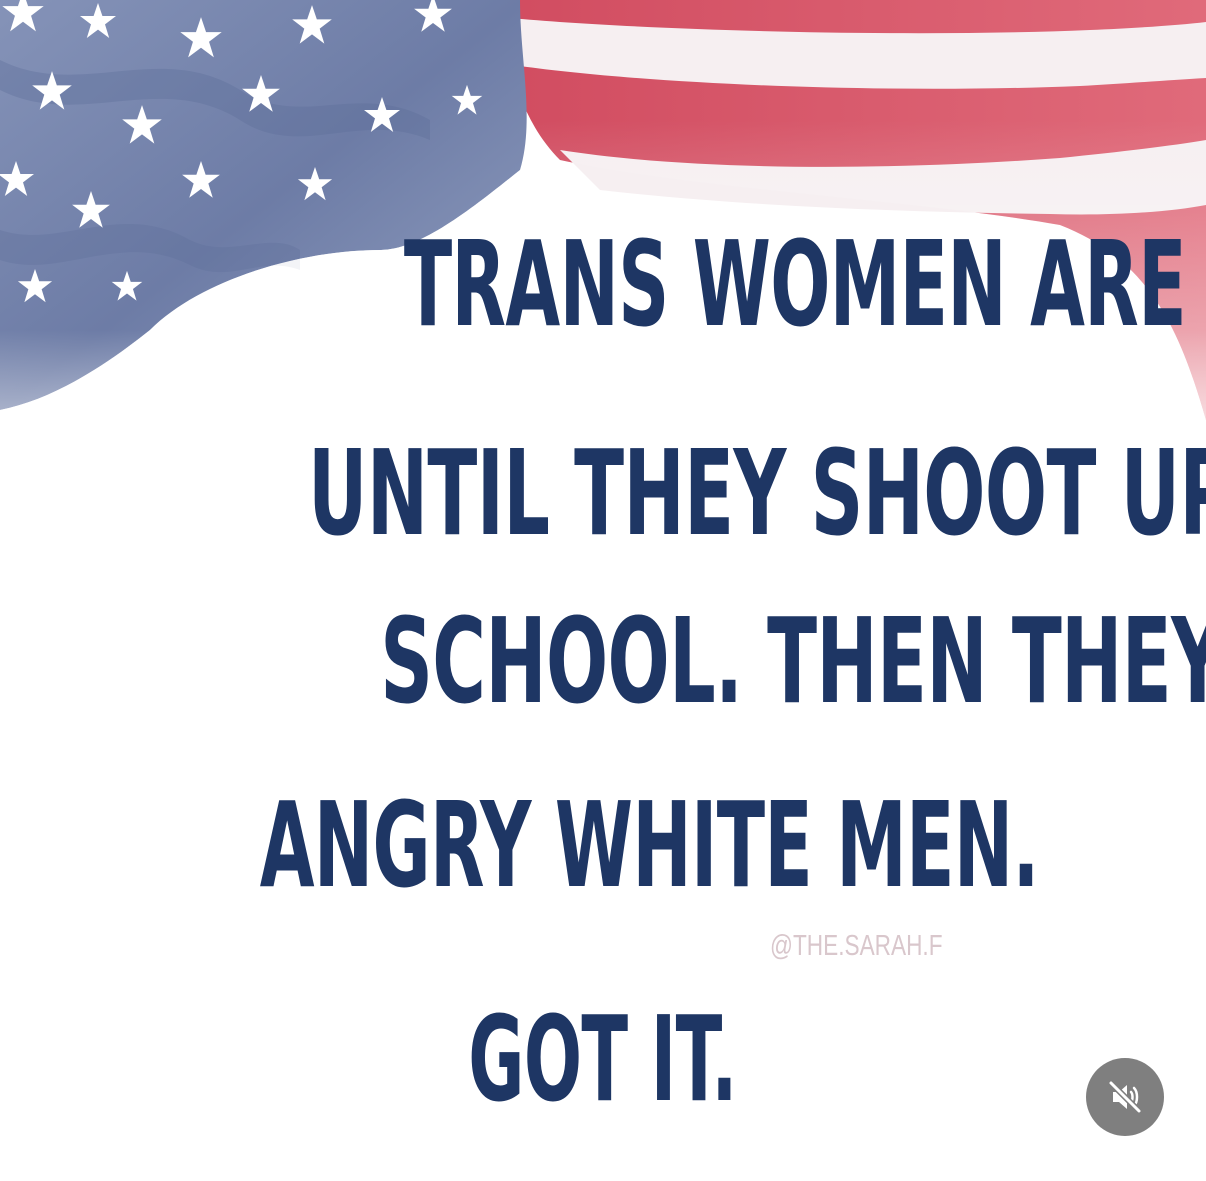  I want to click on mute-toggle-button, so click(1125, 1097).